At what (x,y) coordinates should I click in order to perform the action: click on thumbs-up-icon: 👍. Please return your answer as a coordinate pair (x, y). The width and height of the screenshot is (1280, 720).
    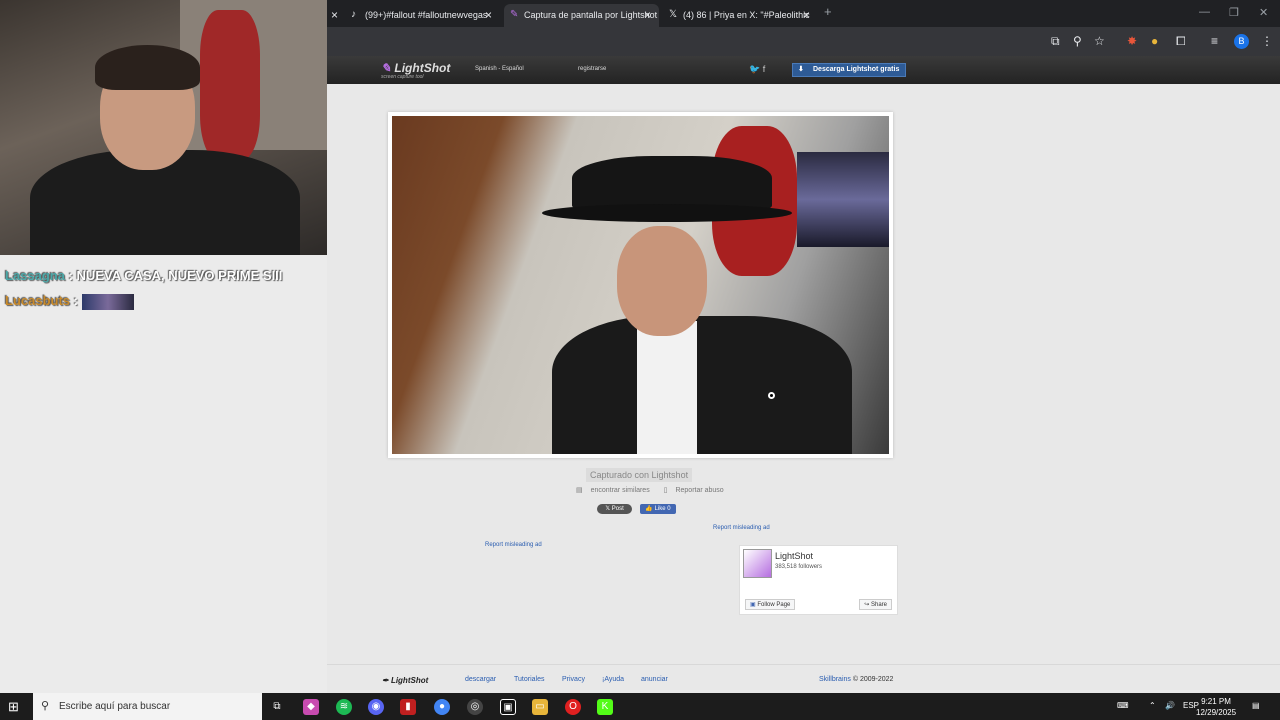
    Looking at the image, I should click on (650, 509).